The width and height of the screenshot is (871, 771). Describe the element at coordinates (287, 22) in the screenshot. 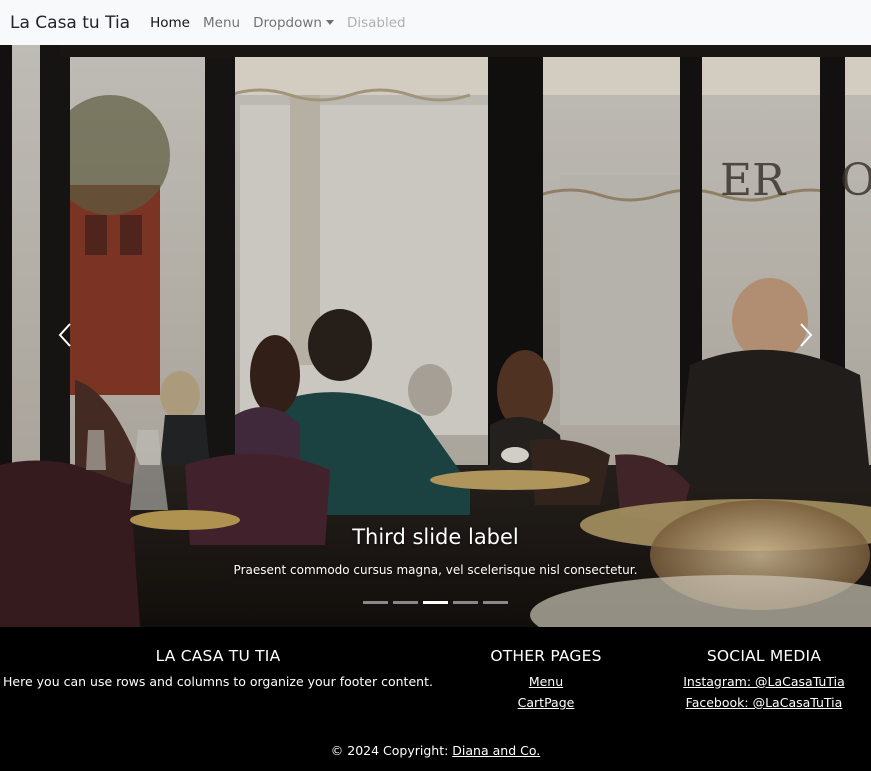

I see `nav-dropdown-label: Dropdown` at that location.